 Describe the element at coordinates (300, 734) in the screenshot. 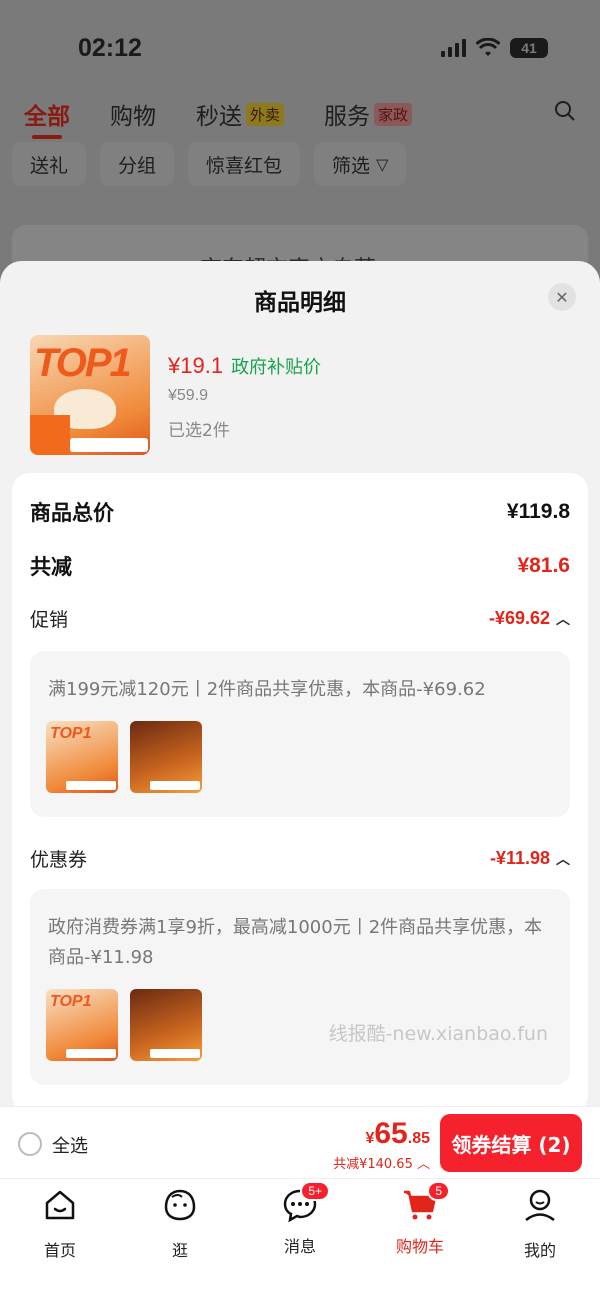

I see `promo-detail-box: 满199元减120元丨2件商品共享优惠，本商品-¥69.62 TOP1` at that location.